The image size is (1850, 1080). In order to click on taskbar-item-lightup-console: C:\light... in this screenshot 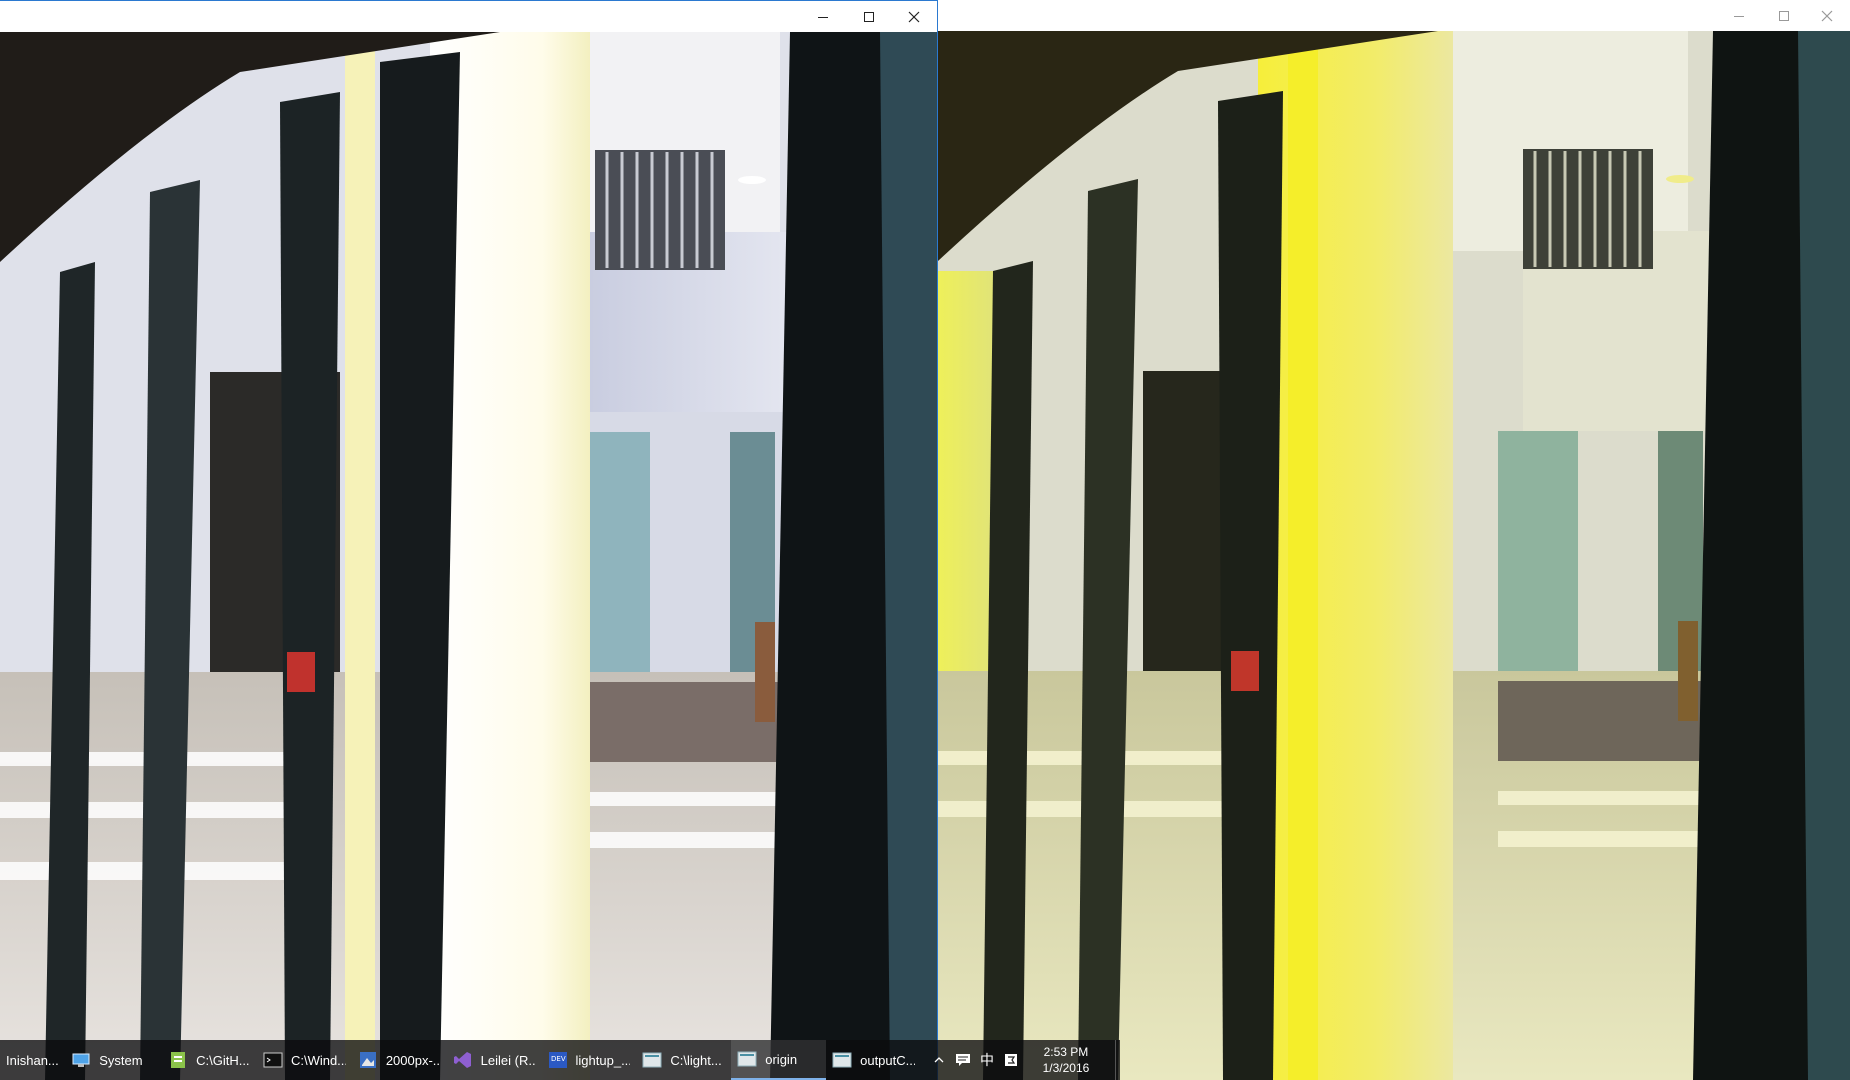, I will do `click(683, 1060)`.